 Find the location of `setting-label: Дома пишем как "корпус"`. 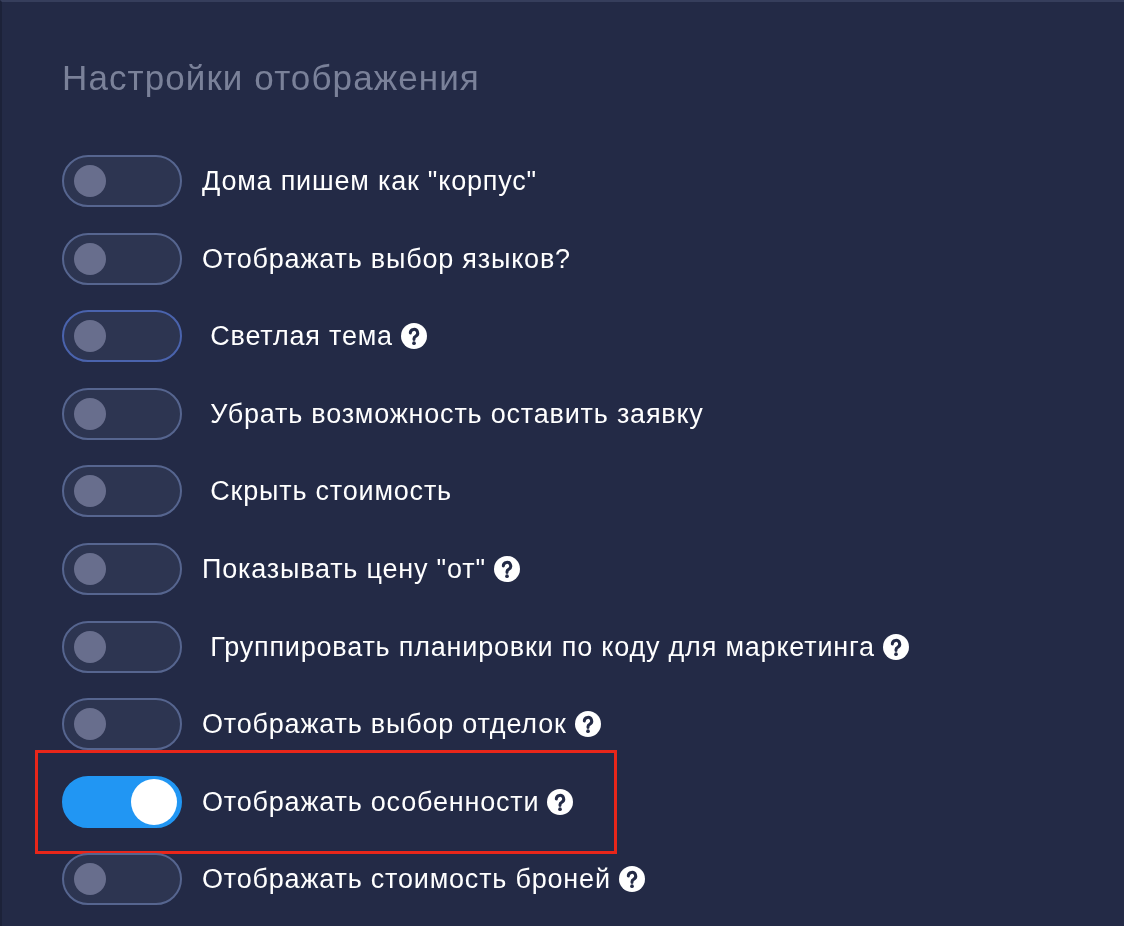

setting-label: Дома пишем как "корпус" is located at coordinates (369, 181).